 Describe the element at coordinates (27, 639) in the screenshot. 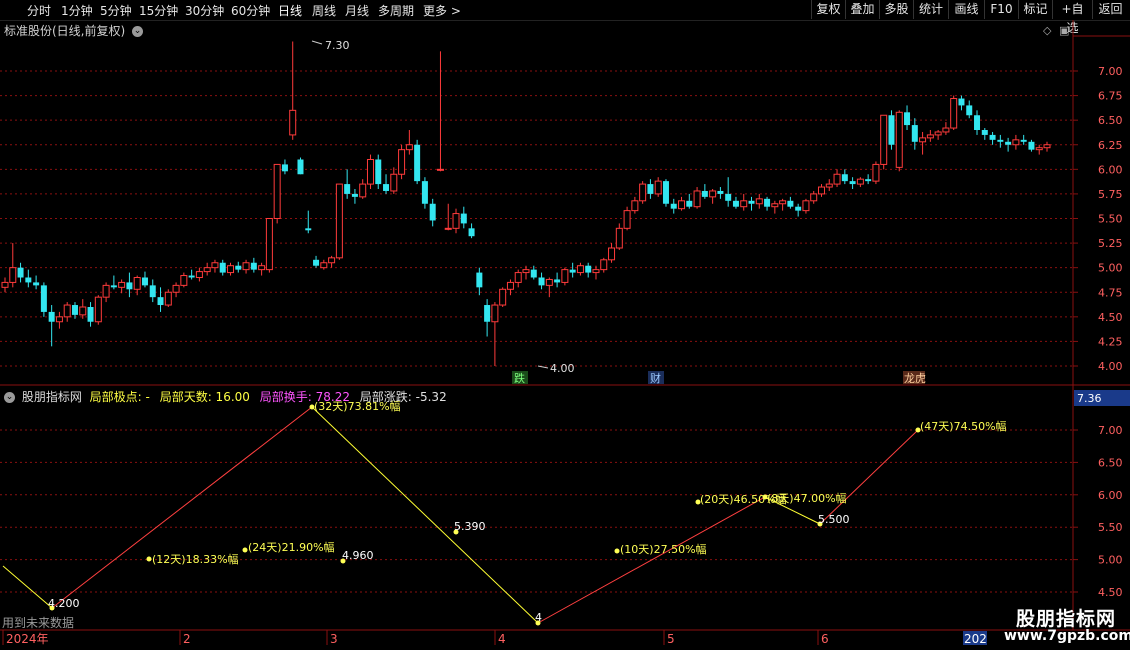

I see `time-label-2024: 2024年` at that location.